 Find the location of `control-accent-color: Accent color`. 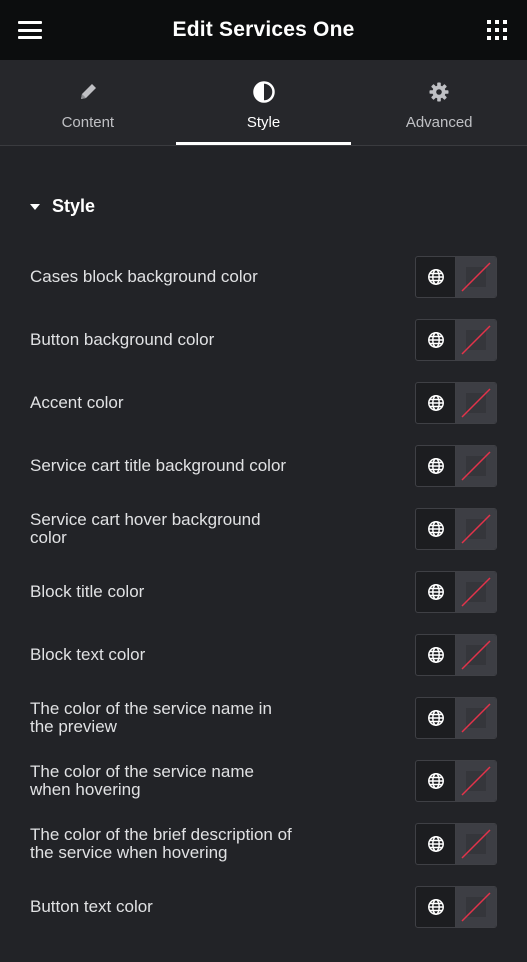

control-accent-color: Accent color is located at coordinates (263, 403).